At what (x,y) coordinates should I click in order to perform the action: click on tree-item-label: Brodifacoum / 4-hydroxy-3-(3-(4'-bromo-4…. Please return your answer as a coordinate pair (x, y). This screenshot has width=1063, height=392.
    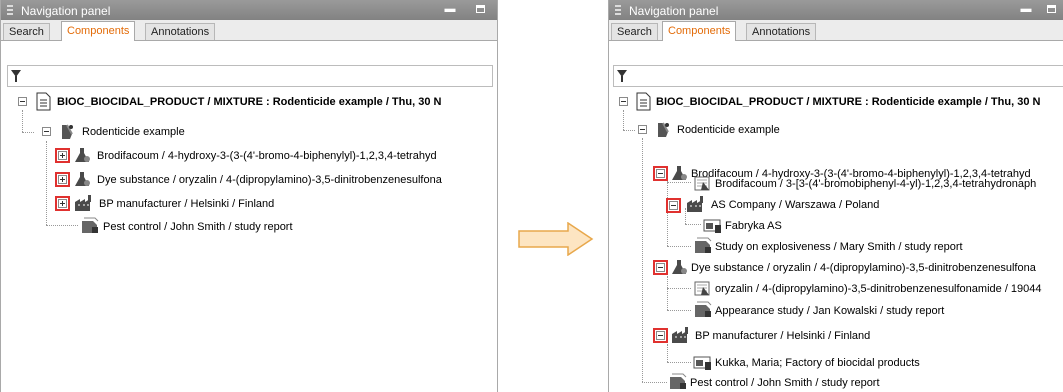
    Looking at the image, I should click on (267, 156).